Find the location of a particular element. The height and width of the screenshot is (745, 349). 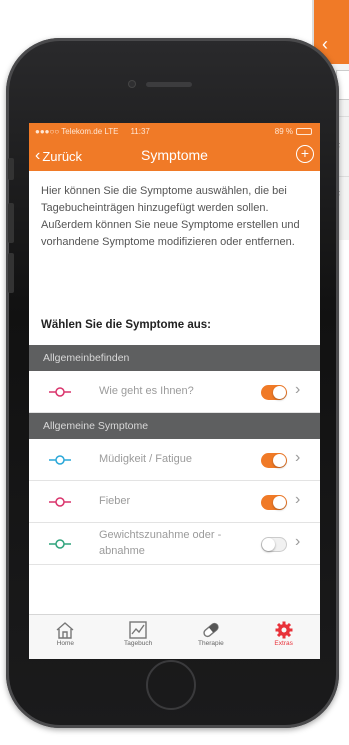

battery-icon is located at coordinates (304, 131).